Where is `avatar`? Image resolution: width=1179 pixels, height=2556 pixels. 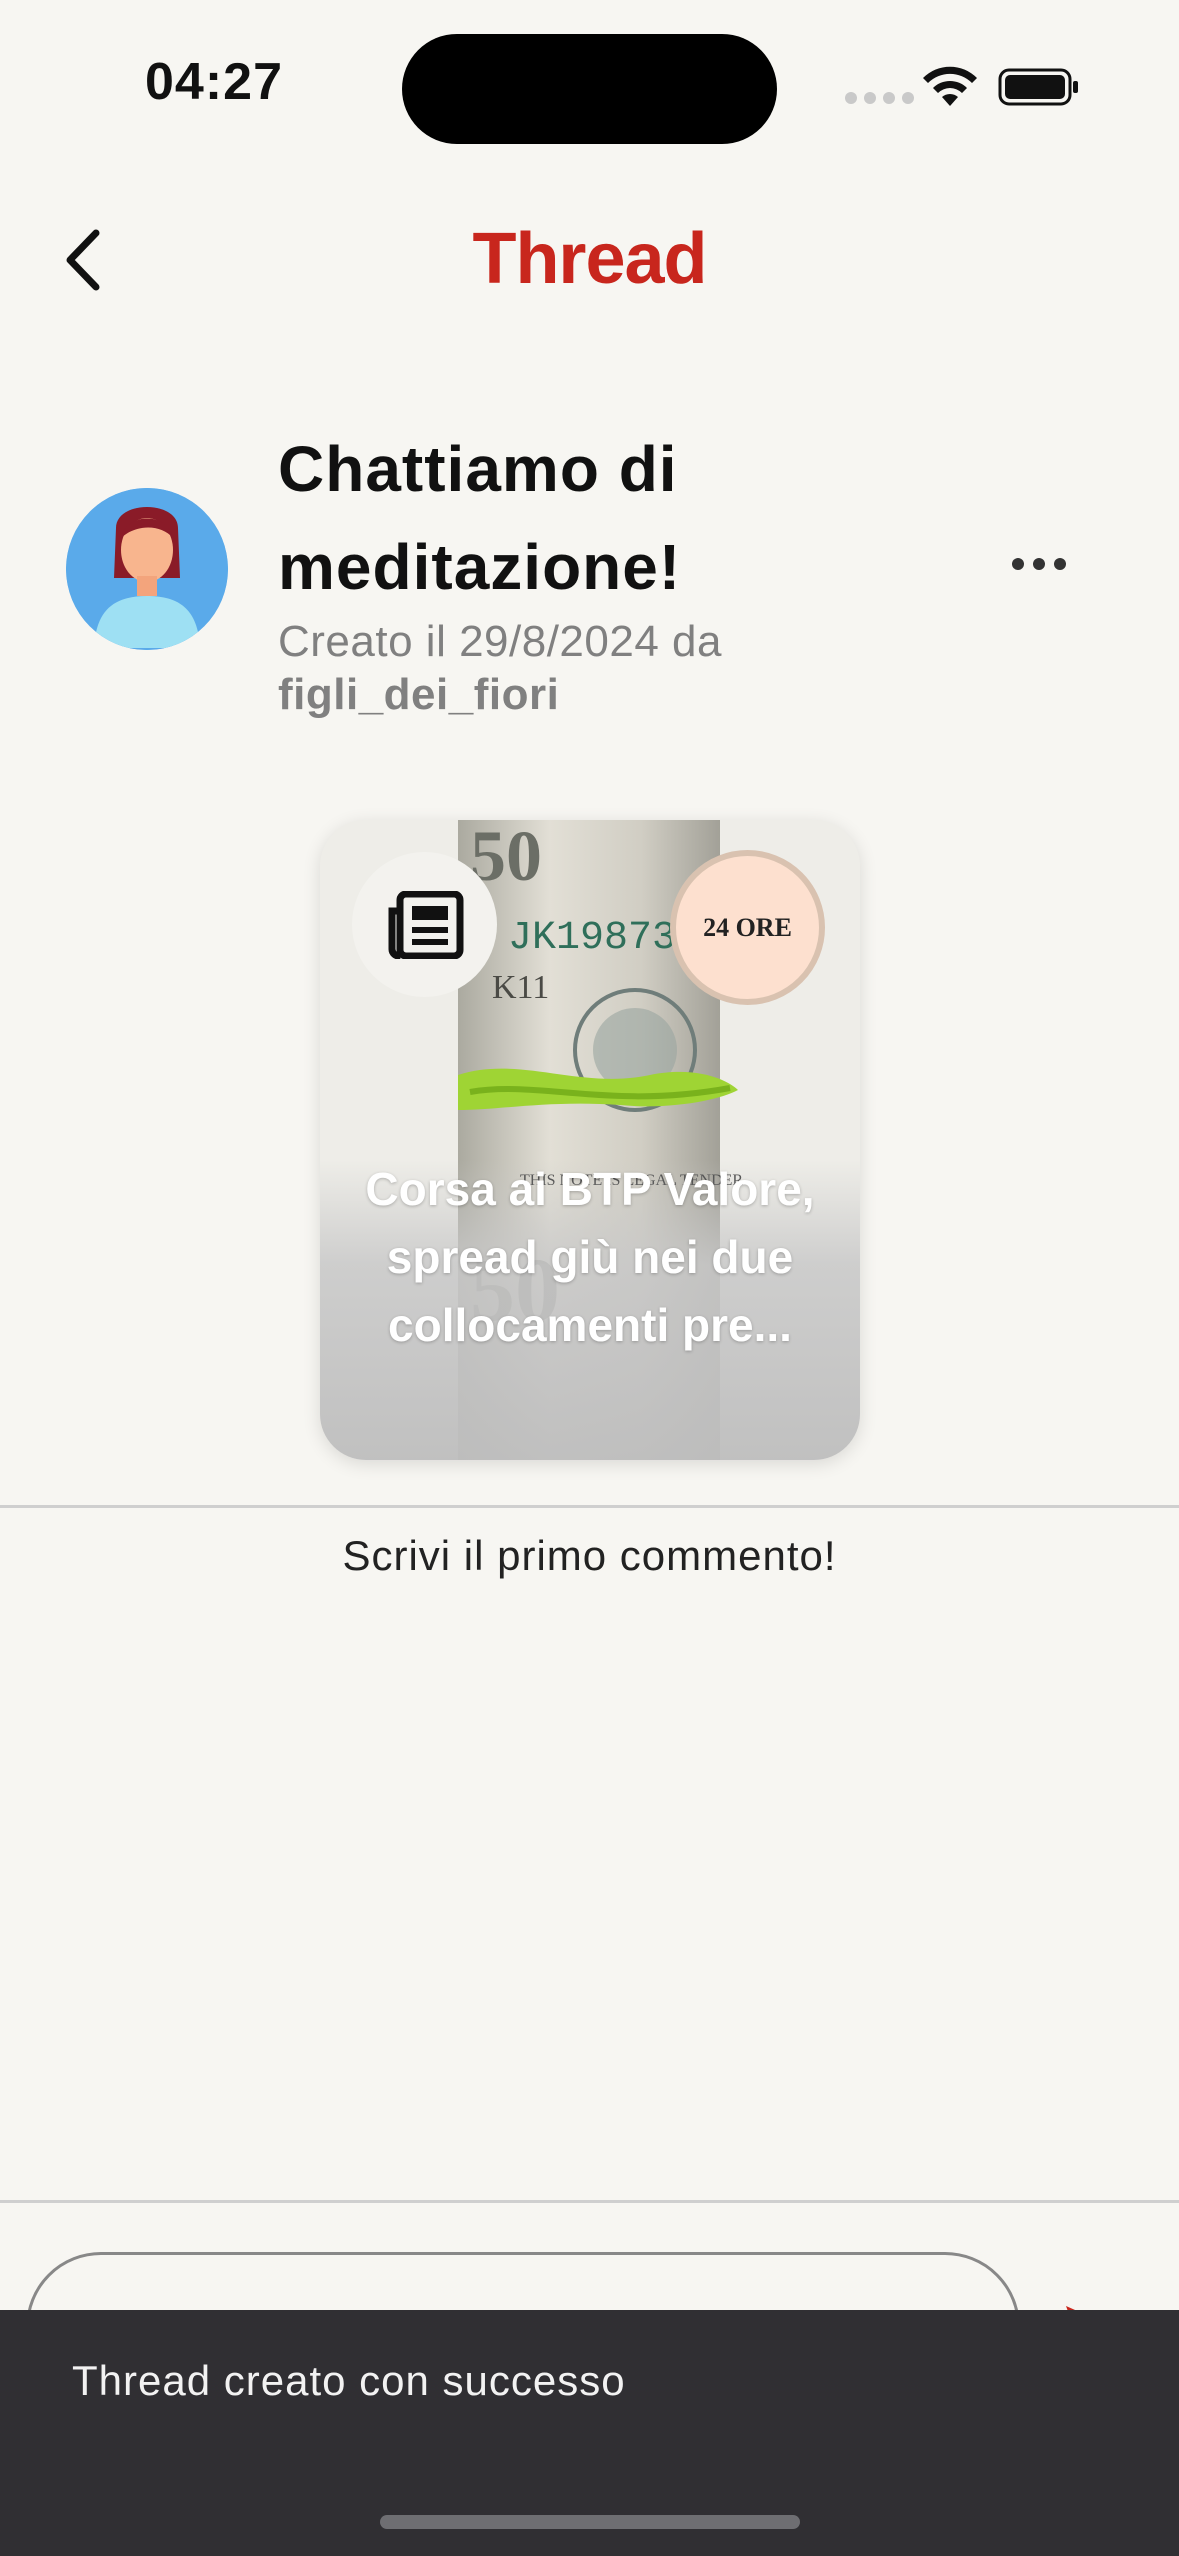
avatar is located at coordinates (147, 569).